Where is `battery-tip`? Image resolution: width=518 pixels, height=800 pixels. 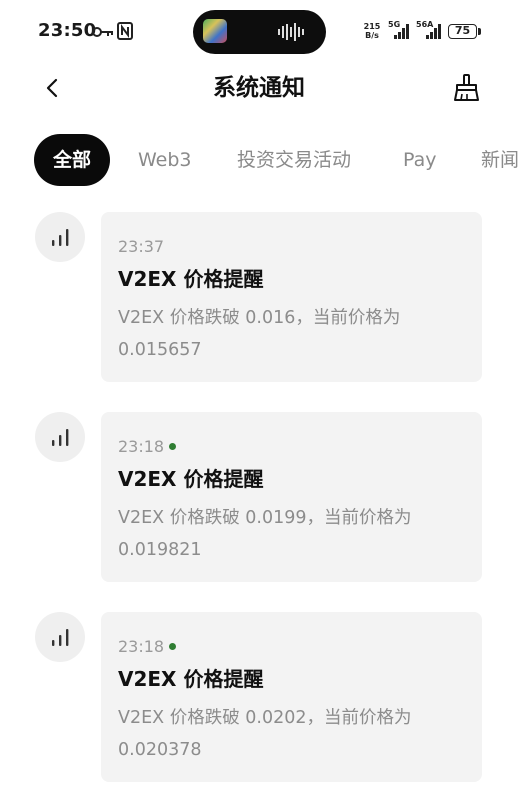 battery-tip is located at coordinates (479, 31).